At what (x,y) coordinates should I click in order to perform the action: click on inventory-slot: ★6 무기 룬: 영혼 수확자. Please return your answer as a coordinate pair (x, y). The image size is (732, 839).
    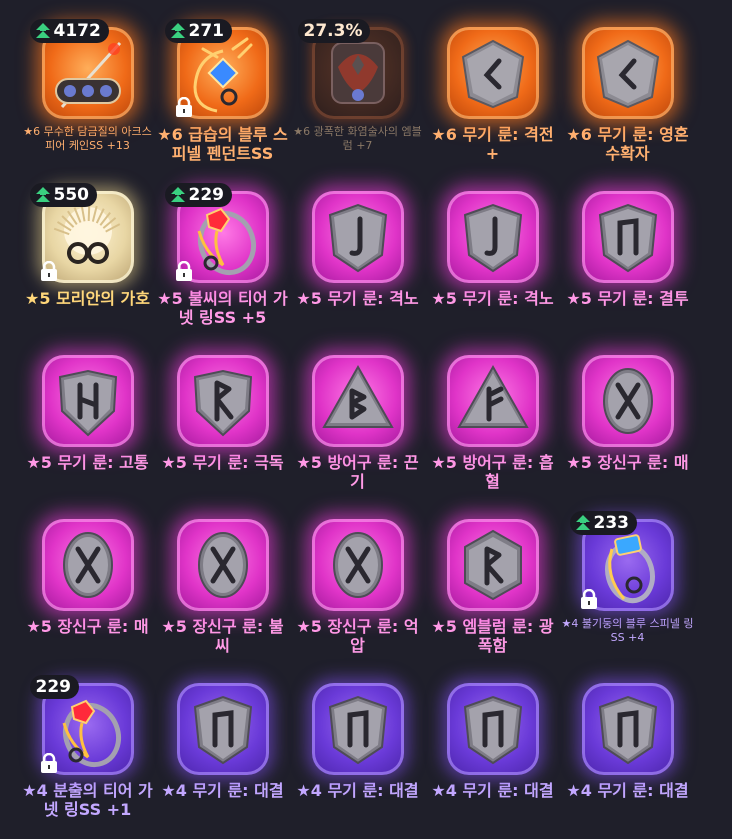
    Looking at the image, I should click on (627, 97).